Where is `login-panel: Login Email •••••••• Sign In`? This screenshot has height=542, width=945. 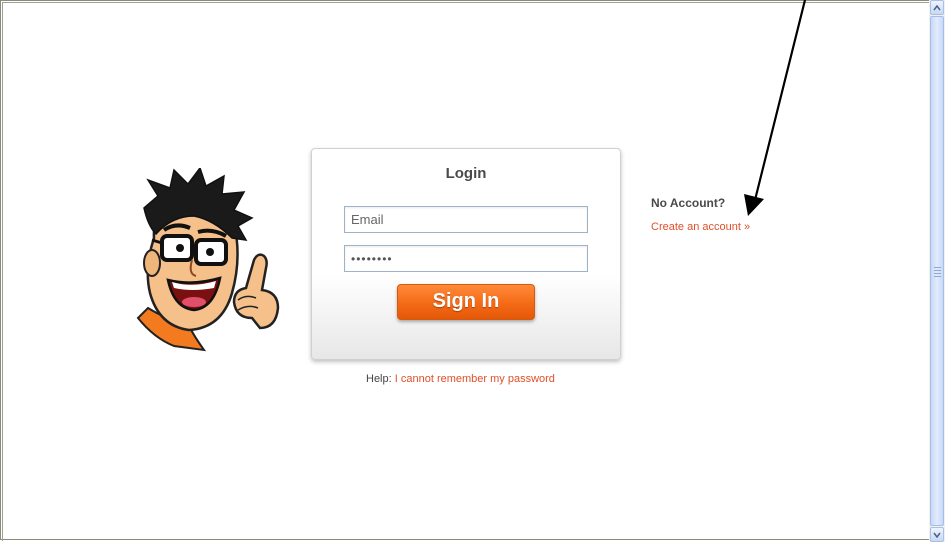 login-panel: Login Email •••••••• Sign In is located at coordinates (466, 254).